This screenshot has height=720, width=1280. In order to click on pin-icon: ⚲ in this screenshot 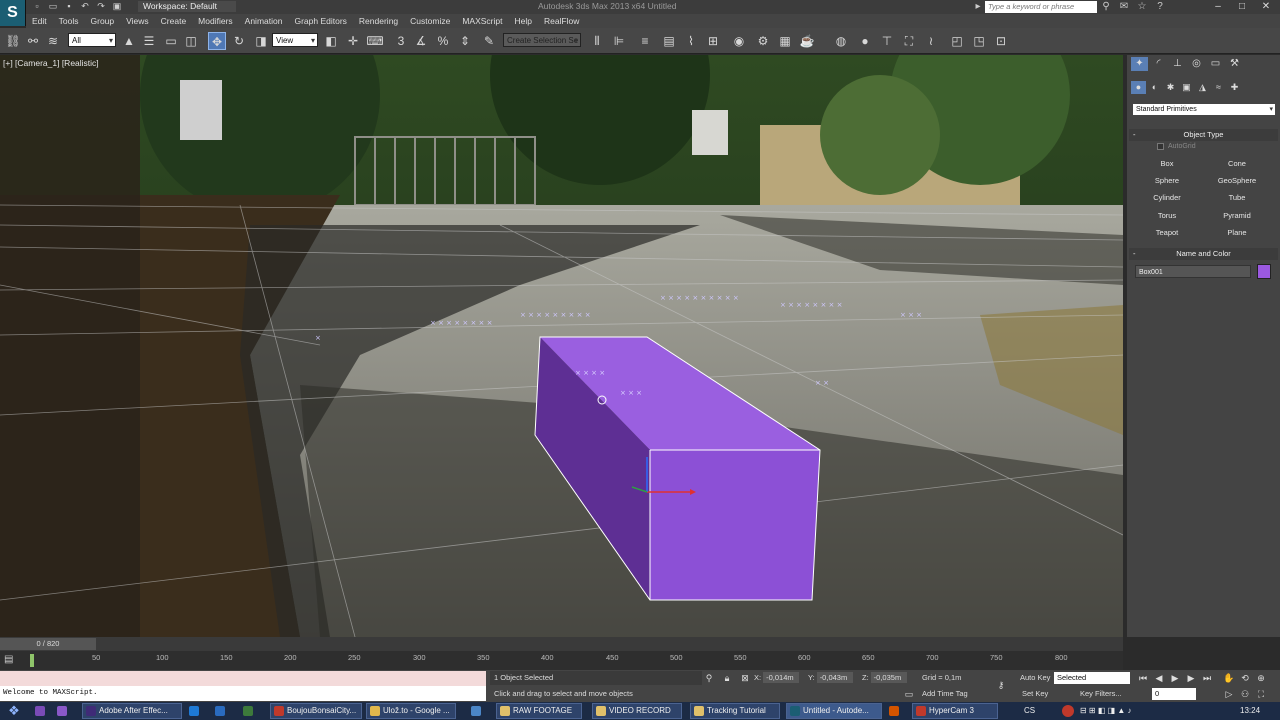, I will do `click(709, 678)`.